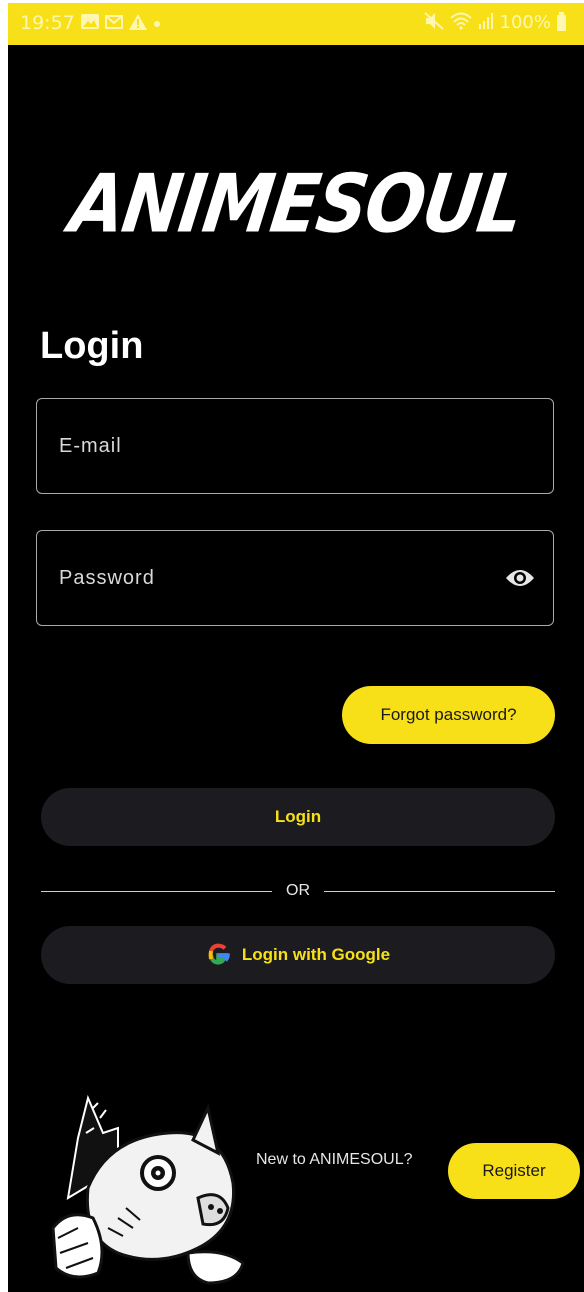 This screenshot has width=584, height=1292. I want to click on mute-icon, so click(433, 22).